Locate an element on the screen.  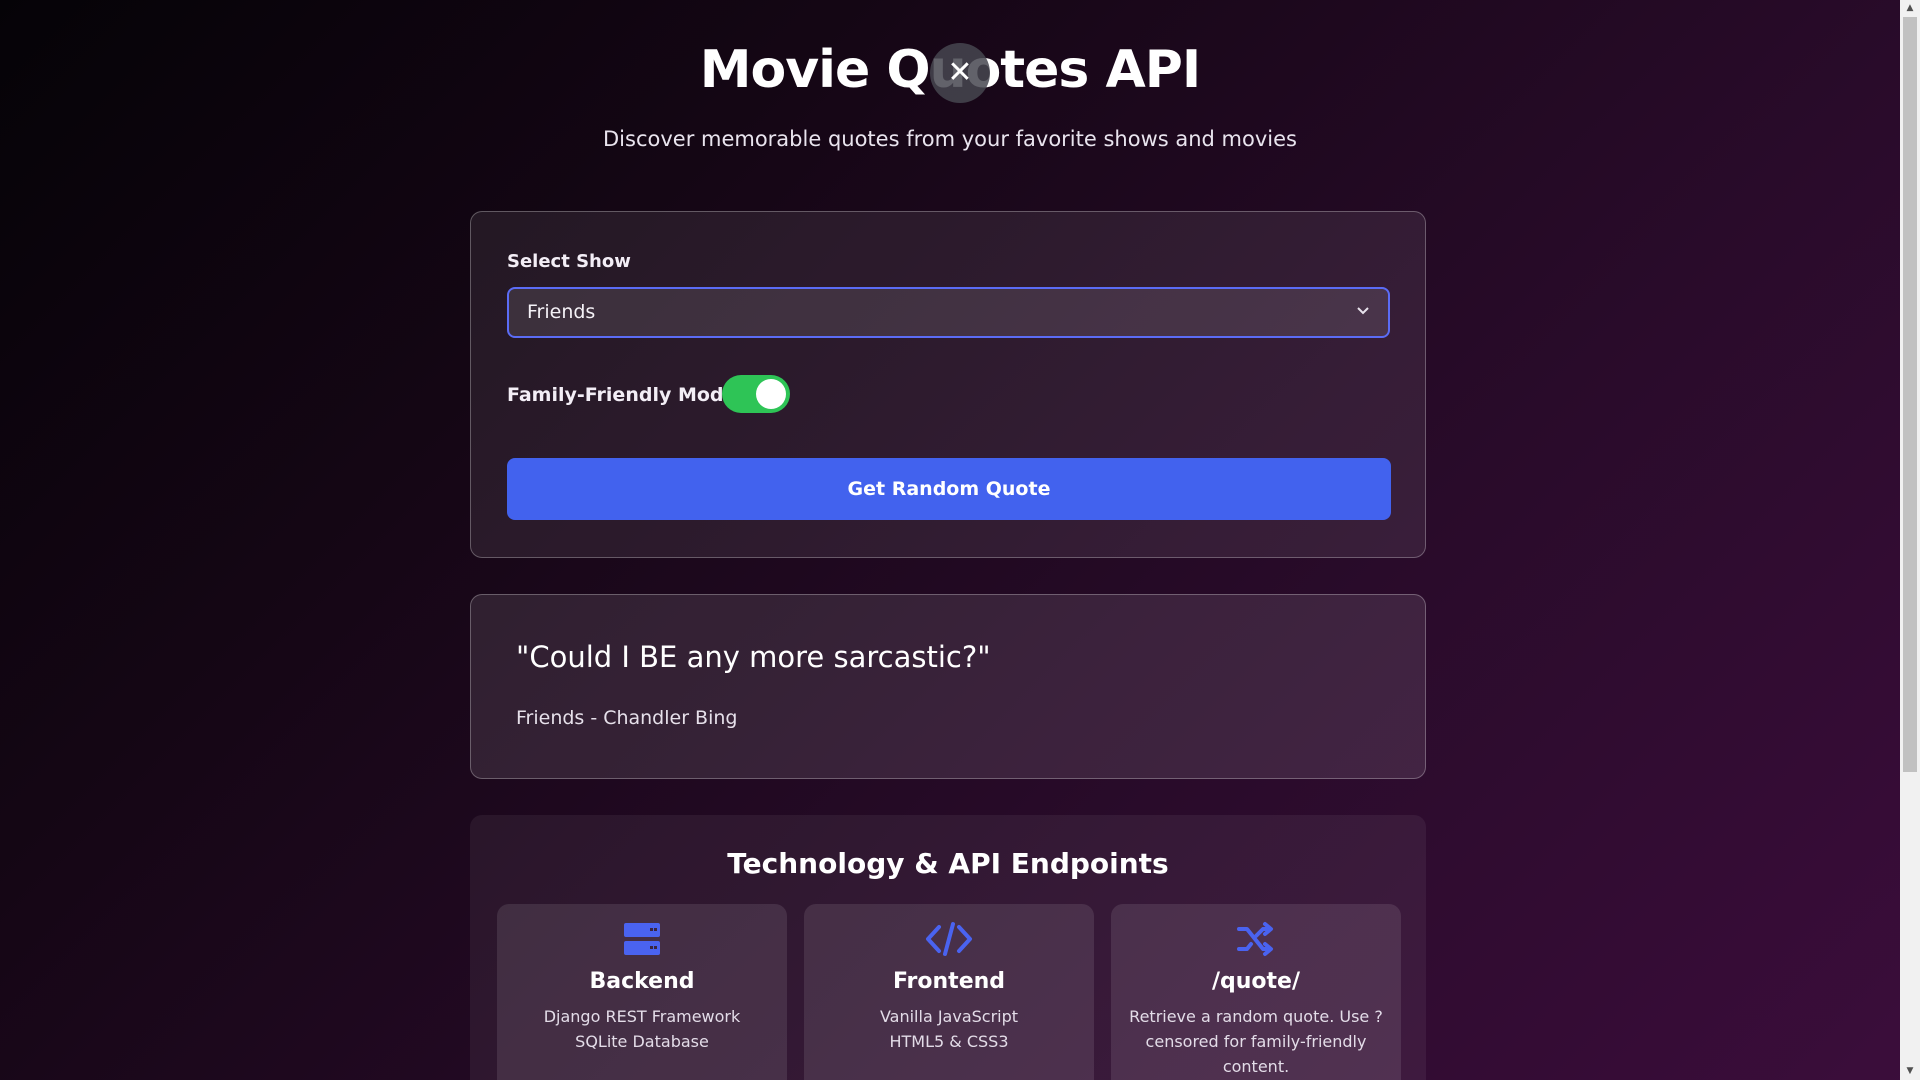
chevron-down-icon is located at coordinates (1363, 312).